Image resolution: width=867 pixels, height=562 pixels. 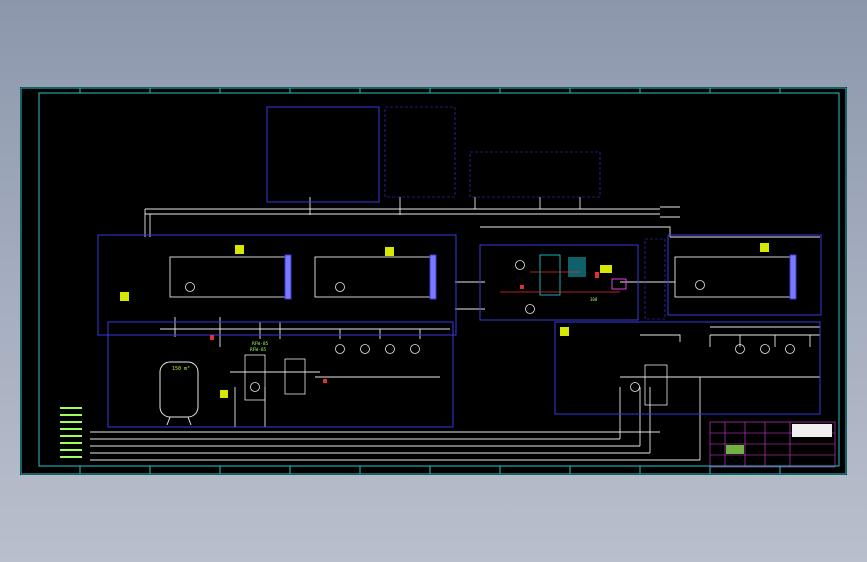 I want to click on title-block, so click(x=772, y=444).